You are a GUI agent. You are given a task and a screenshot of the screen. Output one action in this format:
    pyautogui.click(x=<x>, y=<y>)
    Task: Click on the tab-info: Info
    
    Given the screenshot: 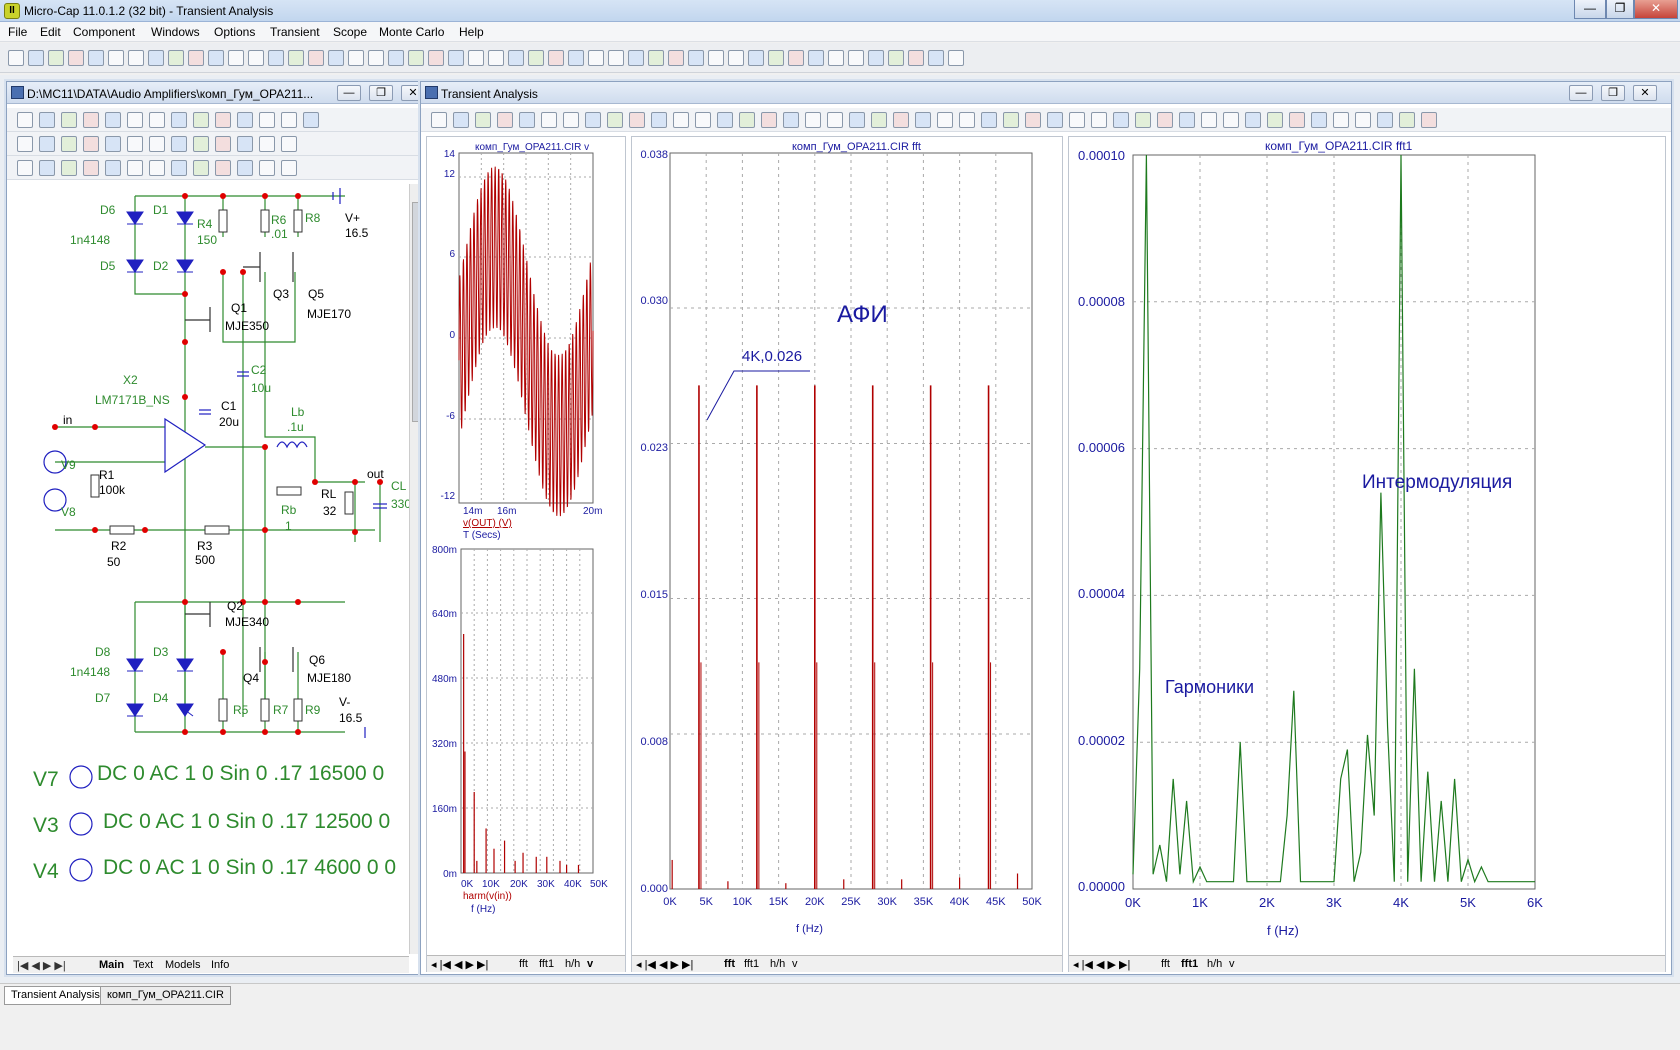 What is the action you would take?
    pyautogui.click(x=220, y=965)
    